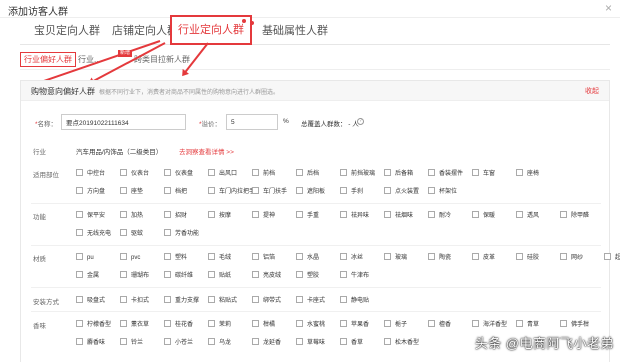 The width and height of the screenshot is (620, 362). Describe the element at coordinates (310, 325) in the screenshot. I see `option-checkbox: 水蜜桃` at that location.